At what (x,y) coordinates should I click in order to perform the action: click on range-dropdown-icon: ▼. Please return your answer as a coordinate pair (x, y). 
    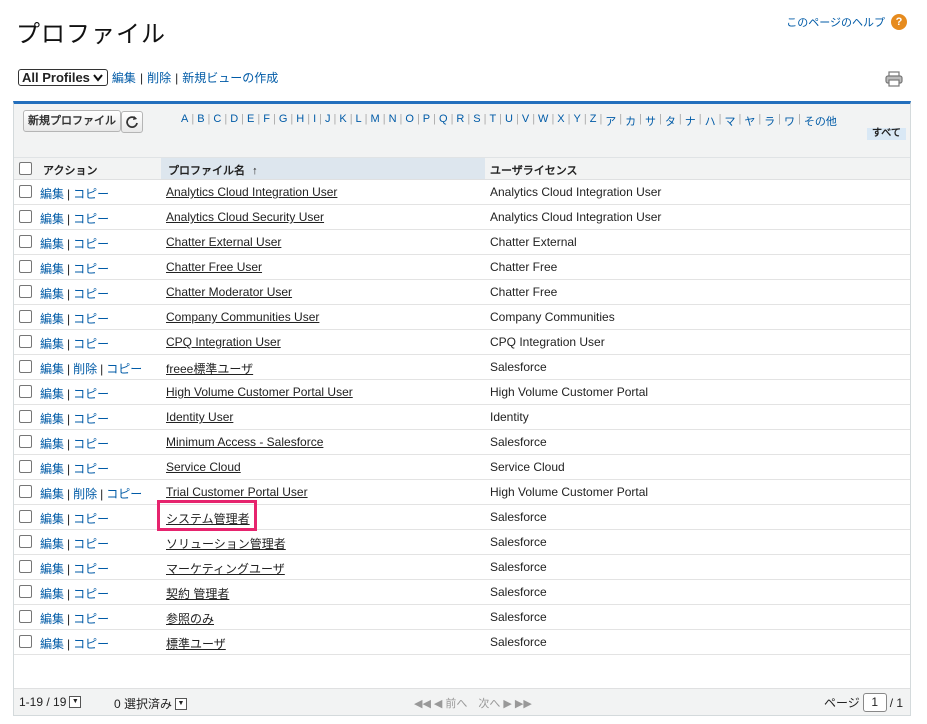
    Looking at the image, I should click on (75, 702).